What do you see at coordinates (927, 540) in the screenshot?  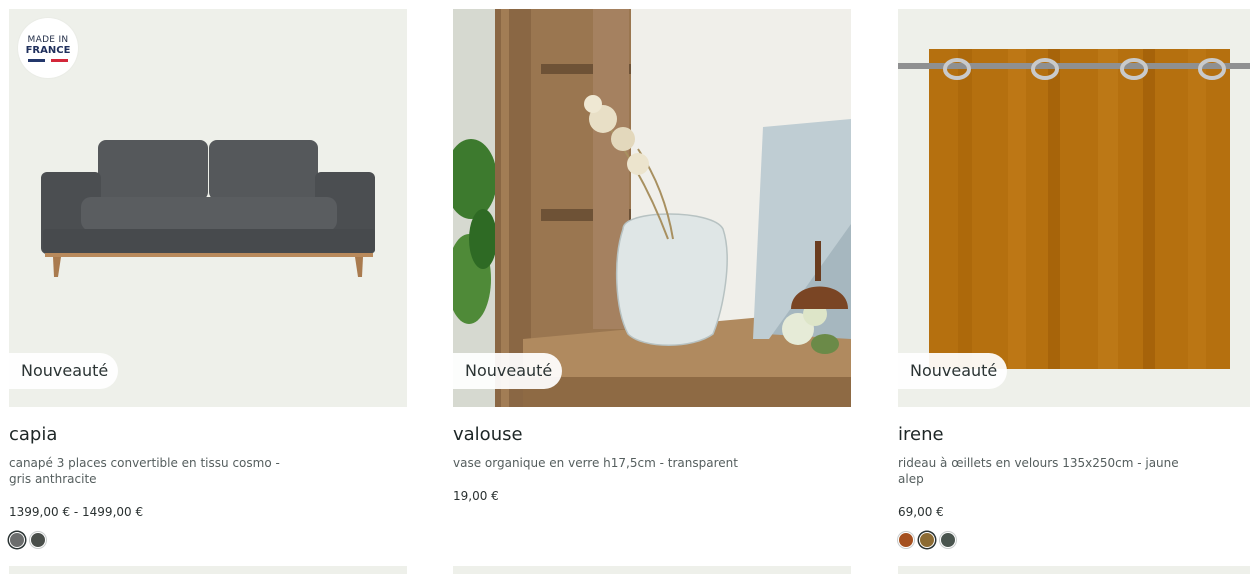 I see `swatch-jaune-alep` at bounding box center [927, 540].